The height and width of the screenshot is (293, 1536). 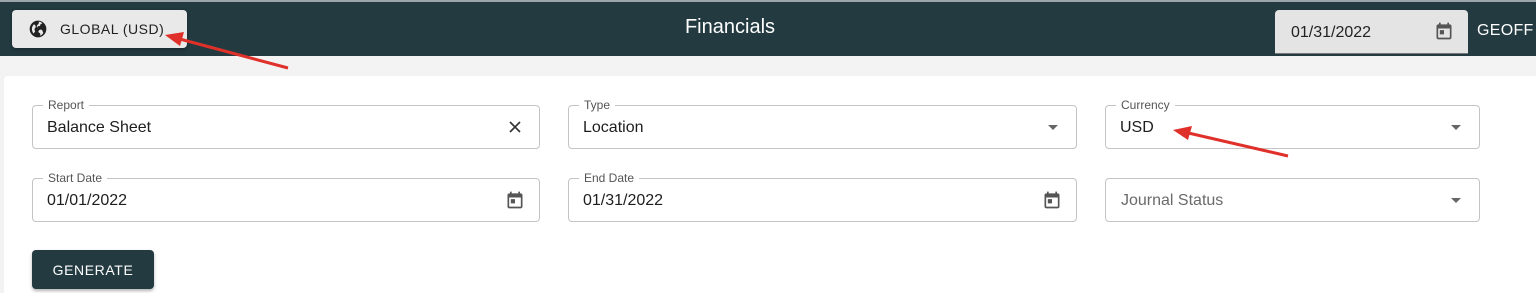 What do you see at coordinates (1292, 200) in the screenshot?
I see `journal-status-select: Journal Status` at bounding box center [1292, 200].